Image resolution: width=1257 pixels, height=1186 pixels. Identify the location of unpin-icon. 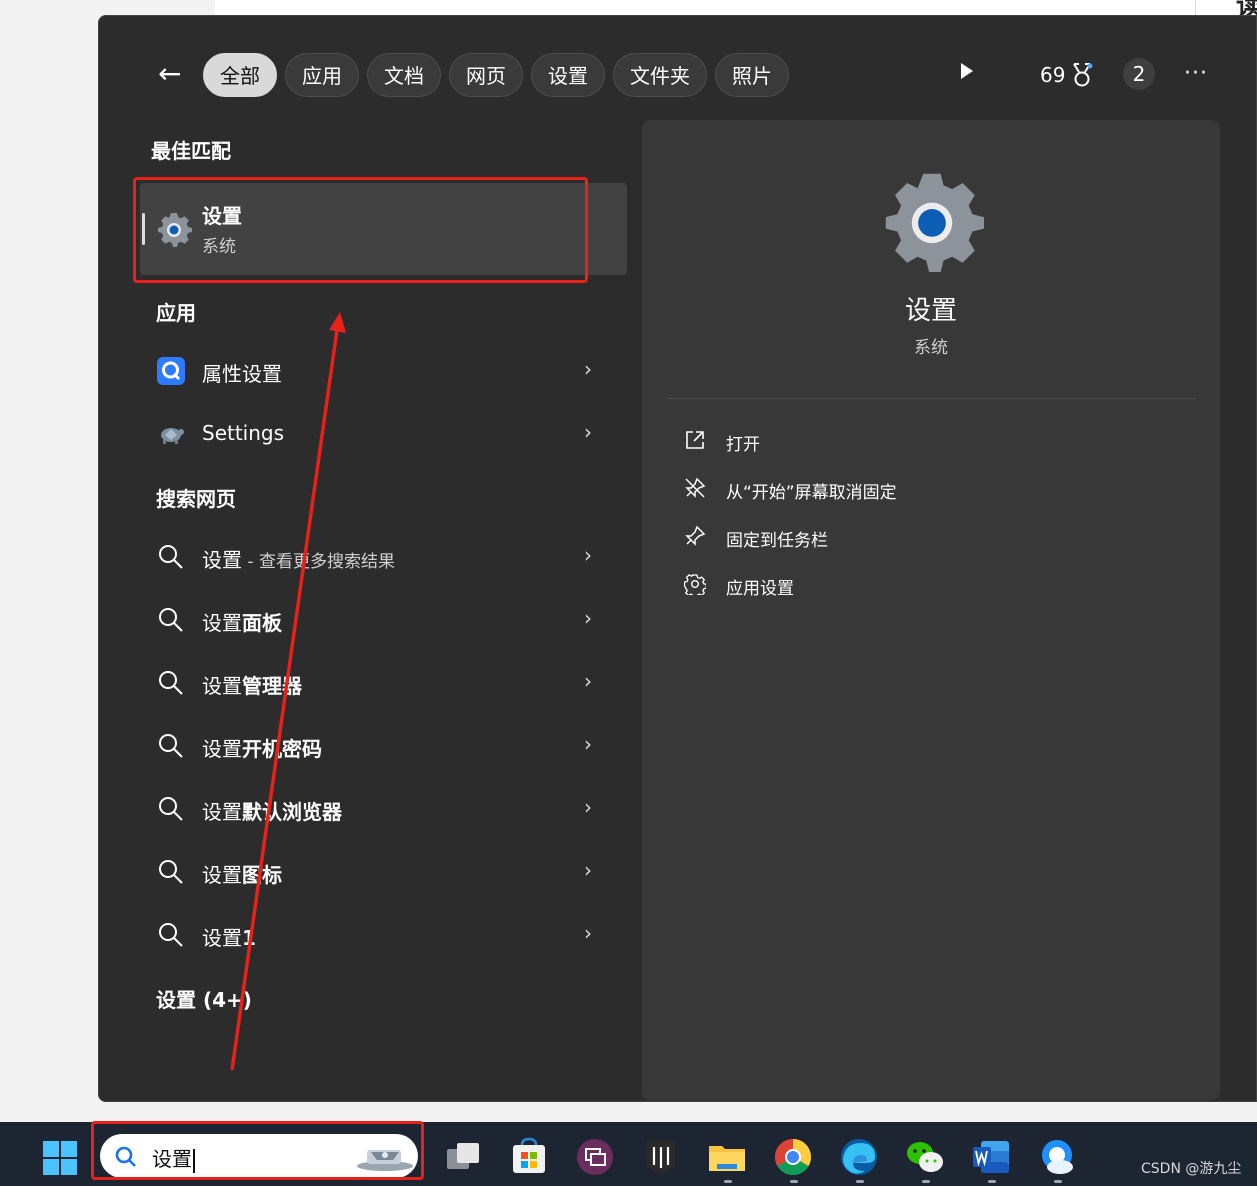
(695, 487).